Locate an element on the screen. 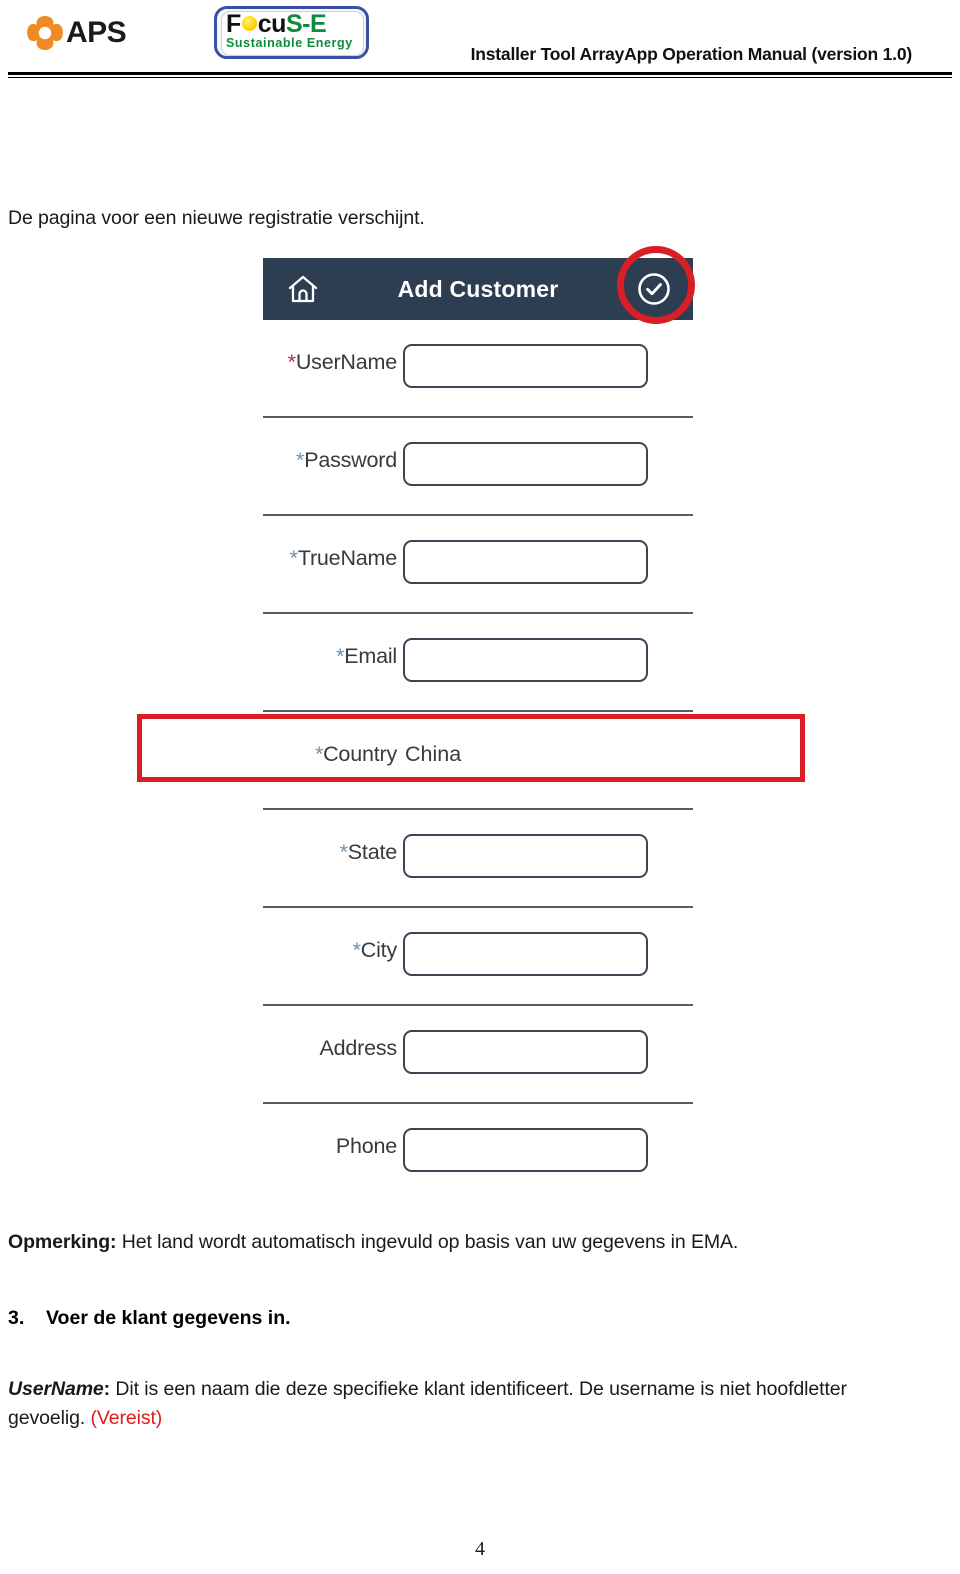 The height and width of the screenshot is (1574, 960). field-label-text: Email is located at coordinates (370, 656).